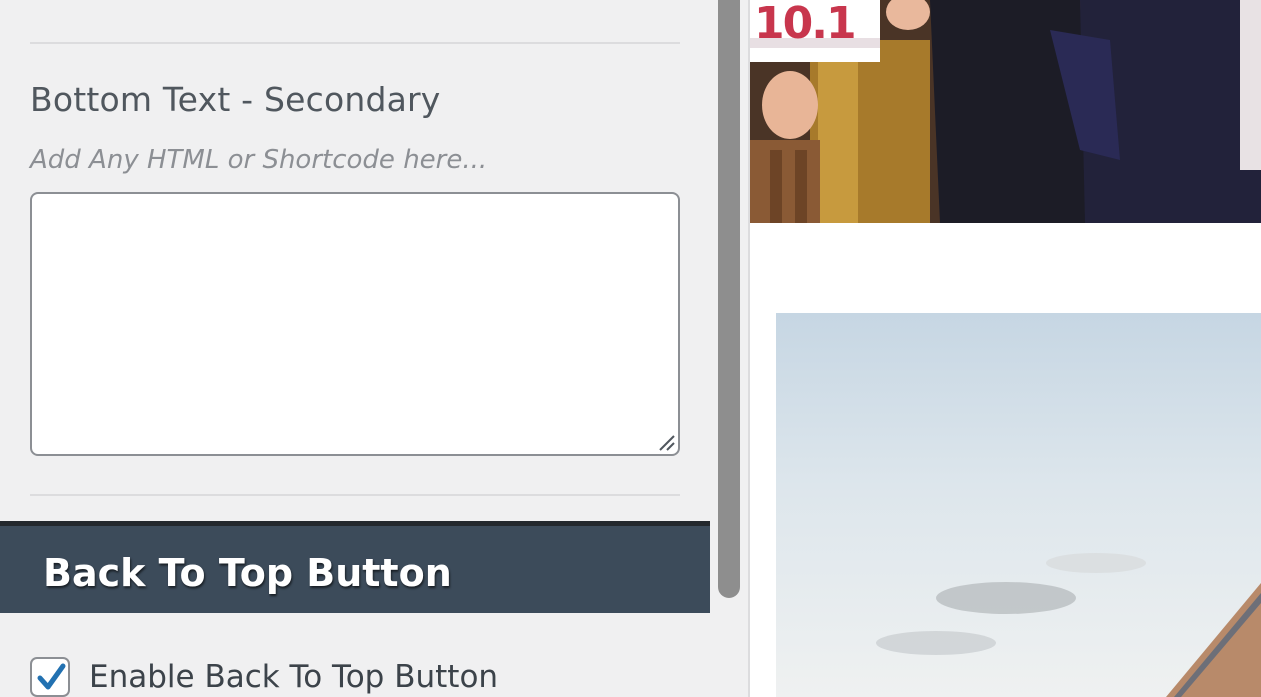 The image size is (1261, 697). I want to click on bottom-text-secondary-label: Bottom Text - Secondary, so click(235, 99).